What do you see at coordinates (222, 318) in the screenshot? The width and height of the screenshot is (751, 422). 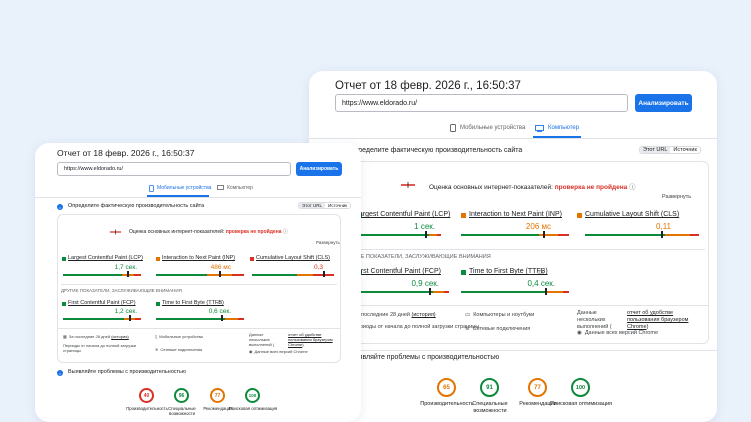 I see `ttfb-marker` at bounding box center [222, 318].